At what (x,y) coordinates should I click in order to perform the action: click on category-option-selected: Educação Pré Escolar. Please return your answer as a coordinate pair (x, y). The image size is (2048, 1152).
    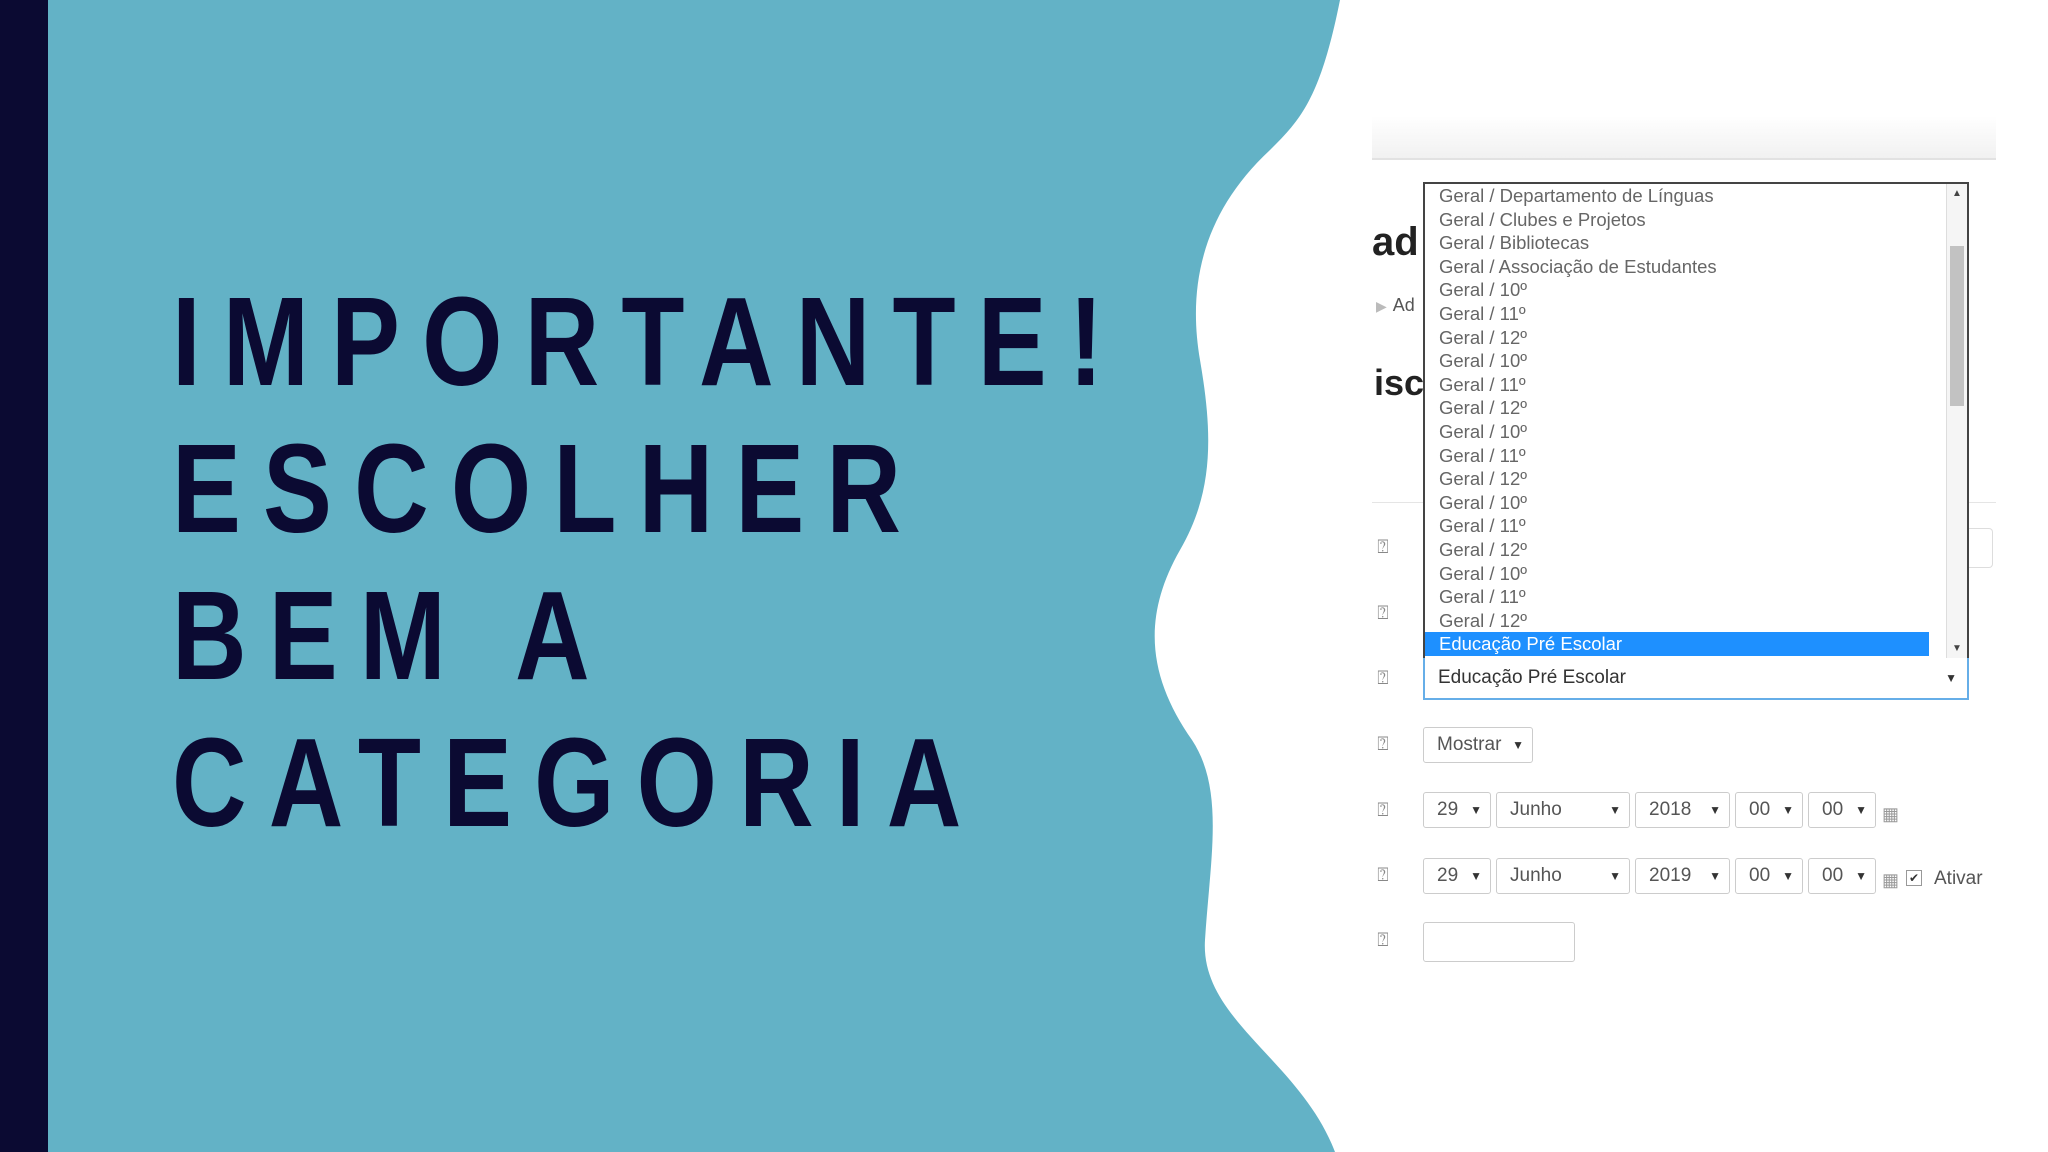
    Looking at the image, I should click on (1677, 644).